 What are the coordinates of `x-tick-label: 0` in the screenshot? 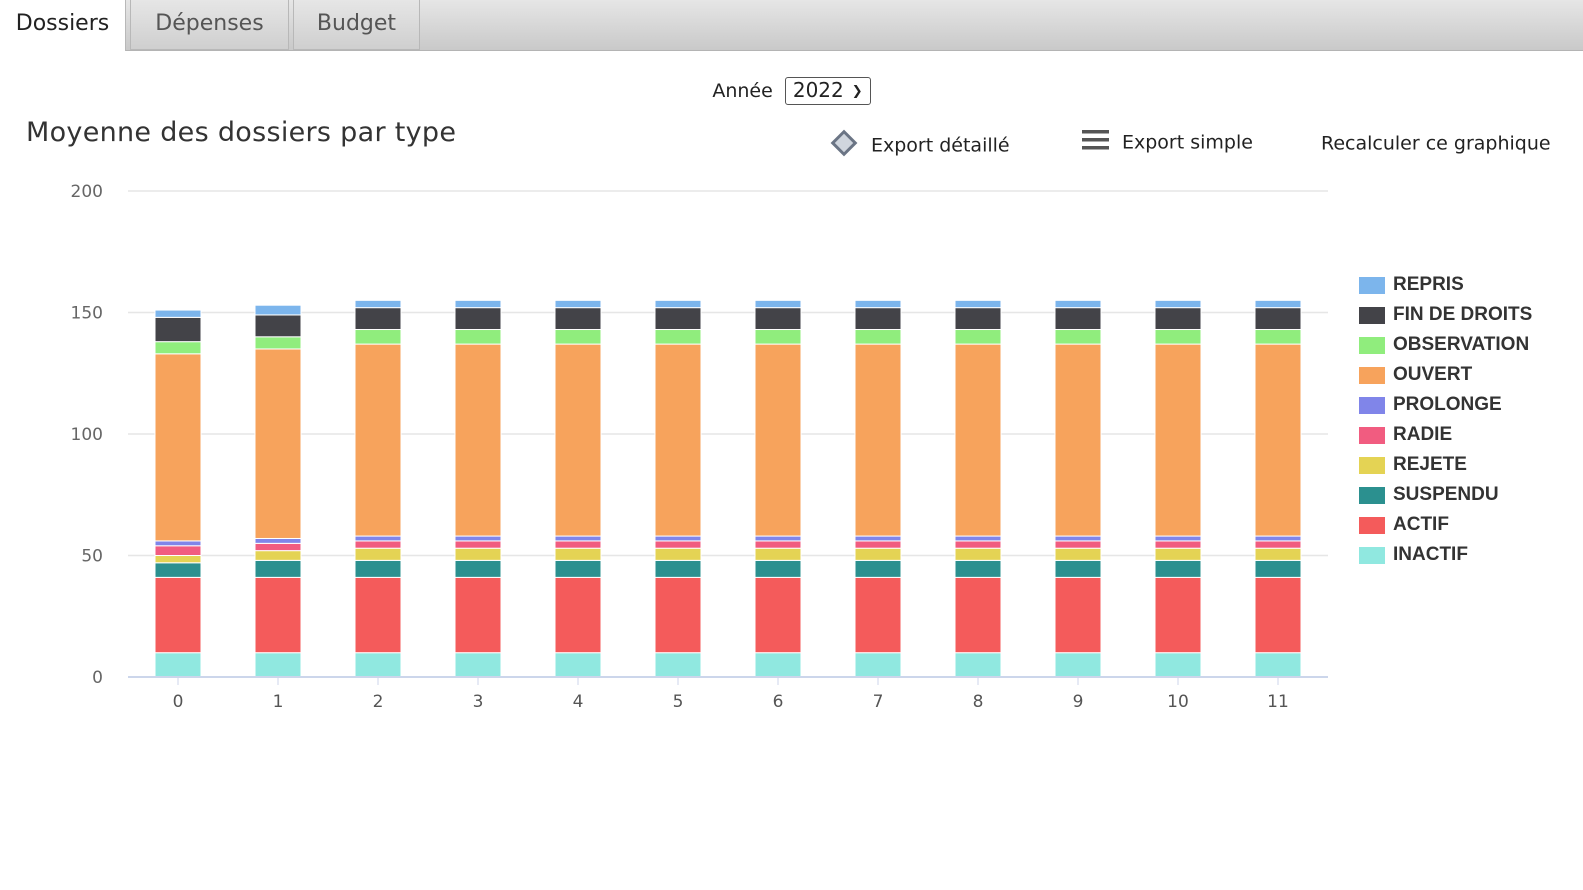 It's located at (178, 702).